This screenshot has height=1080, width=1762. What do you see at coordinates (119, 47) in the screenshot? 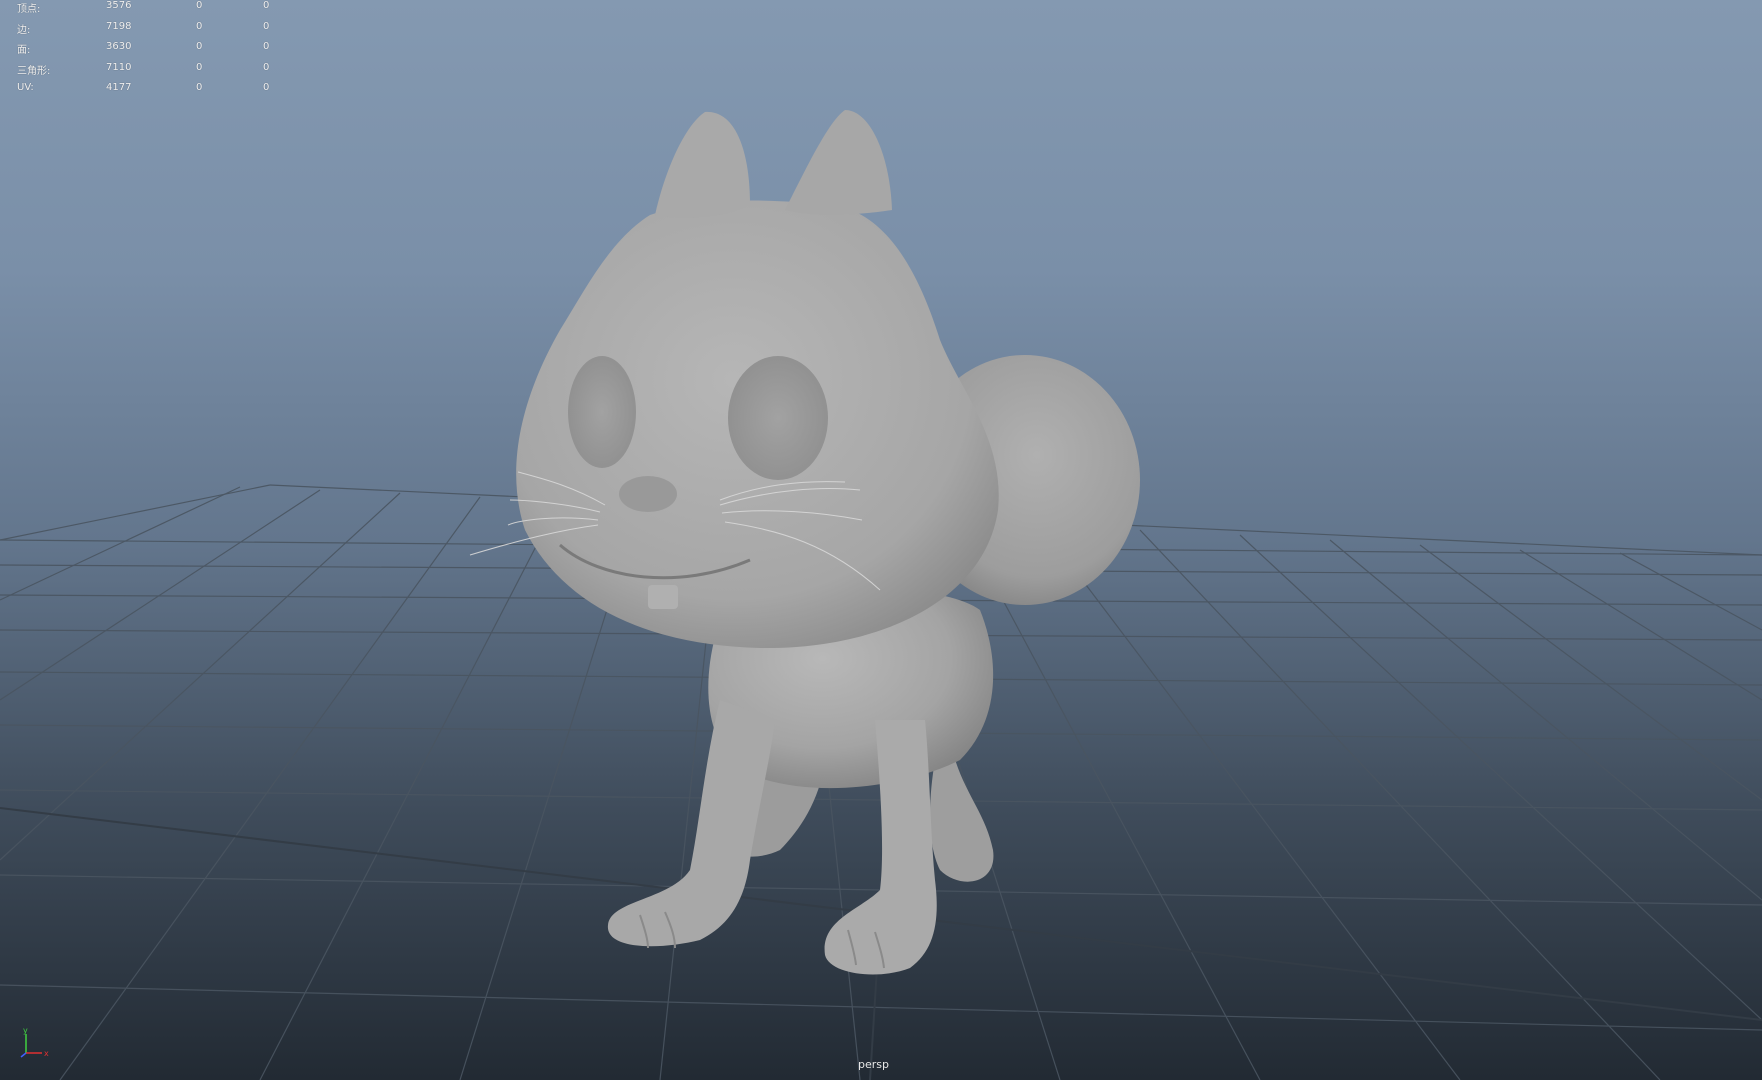
I see `hud-total-value: 3630` at bounding box center [119, 47].